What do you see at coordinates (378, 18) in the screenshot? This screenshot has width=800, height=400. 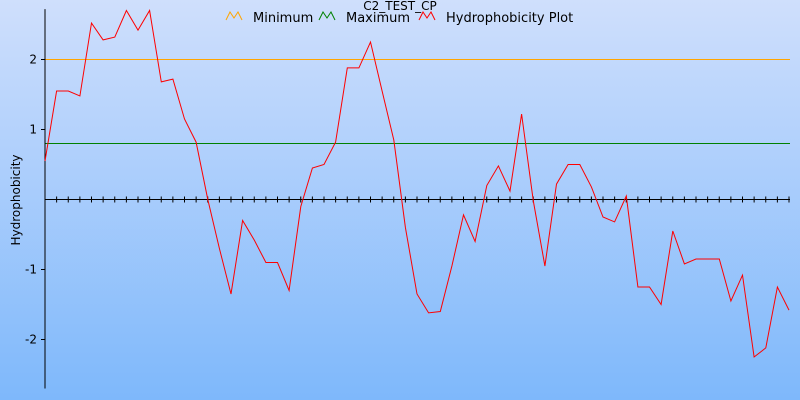 I see `legend-maximum-label: Maximum` at bounding box center [378, 18].